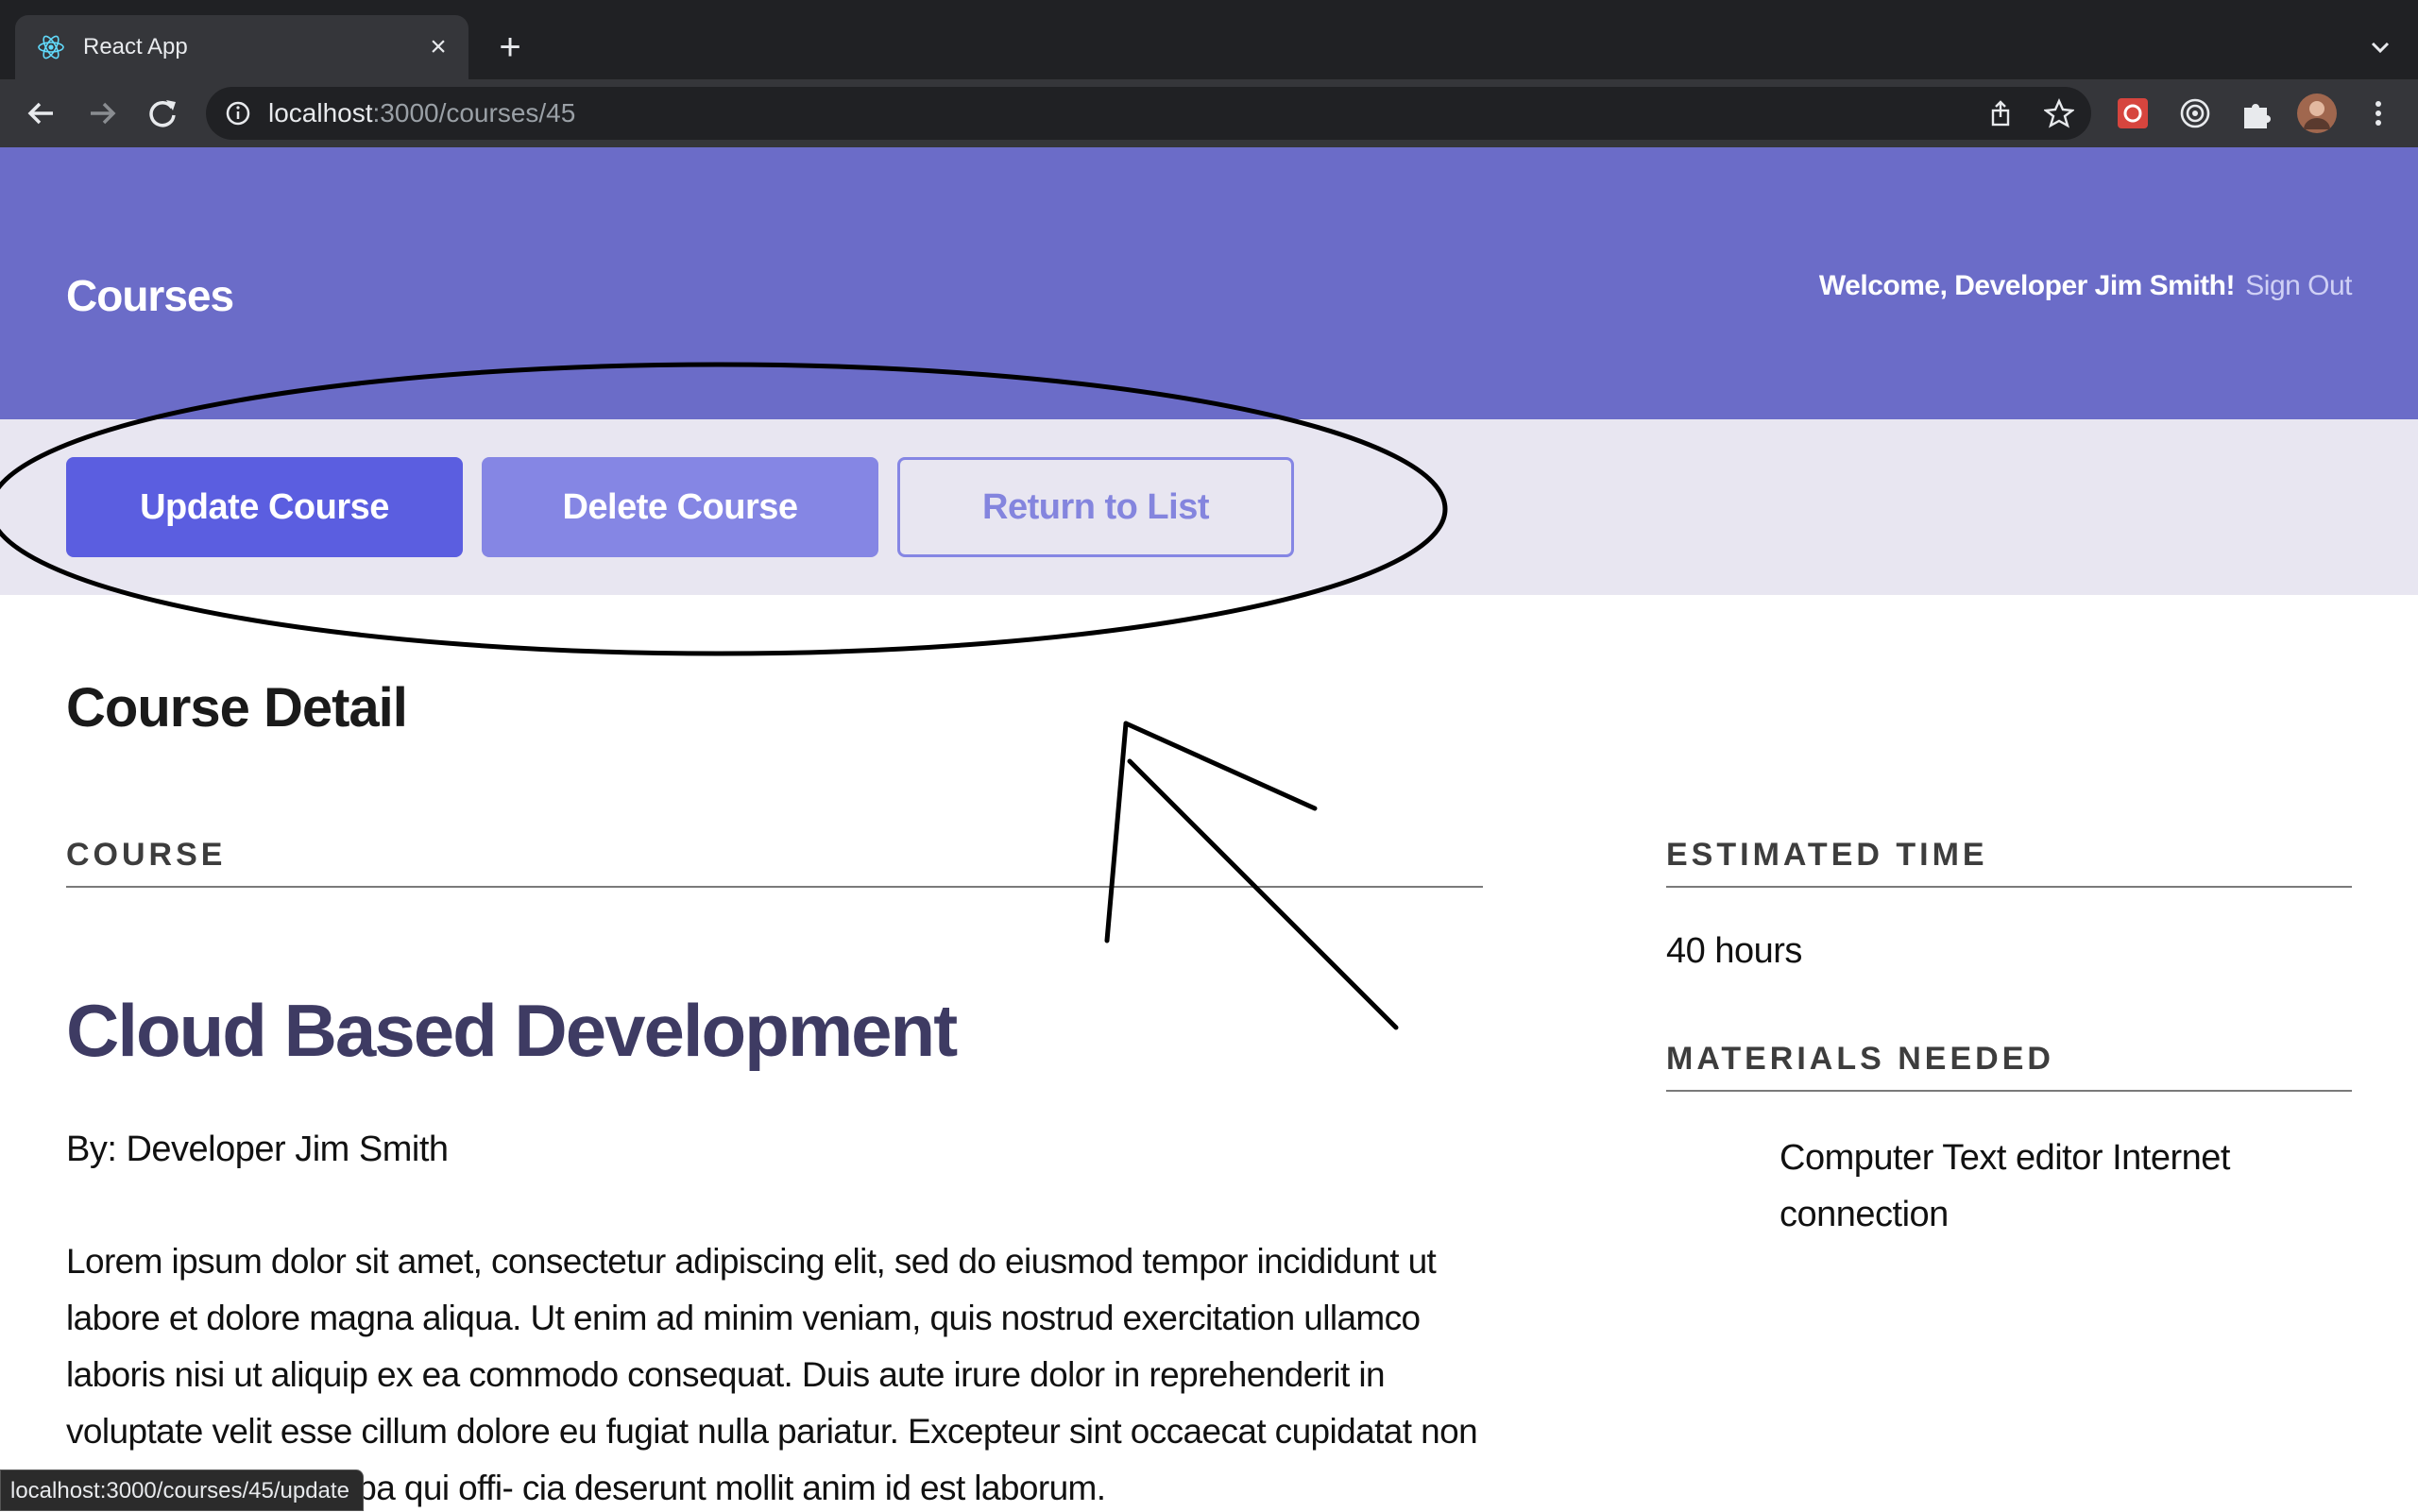  I want to click on materials-heading: MATERIALS NEEDED, so click(1860, 1059).